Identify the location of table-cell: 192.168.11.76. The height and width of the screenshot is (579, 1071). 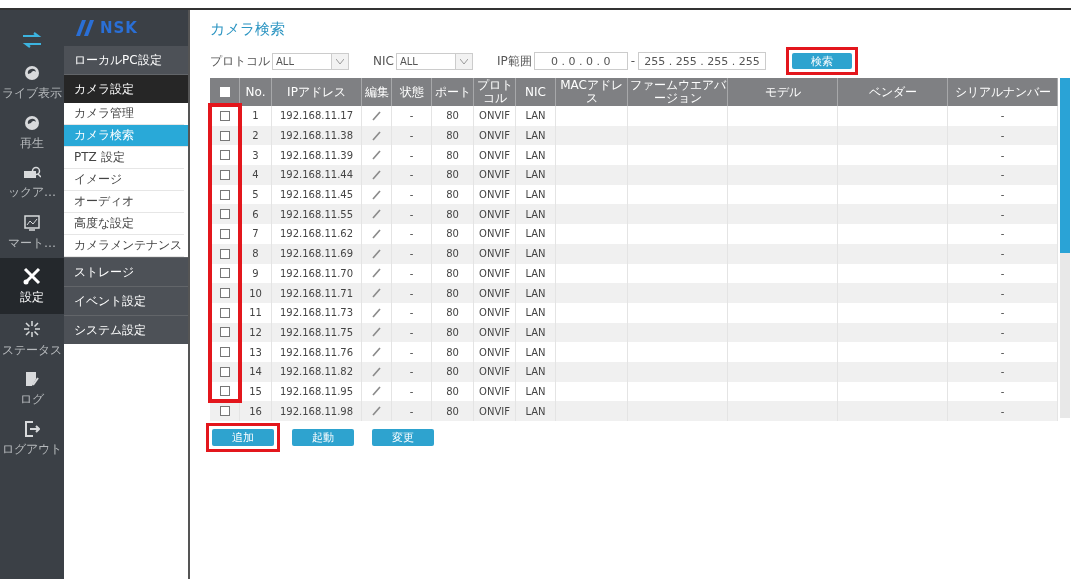
(317, 352).